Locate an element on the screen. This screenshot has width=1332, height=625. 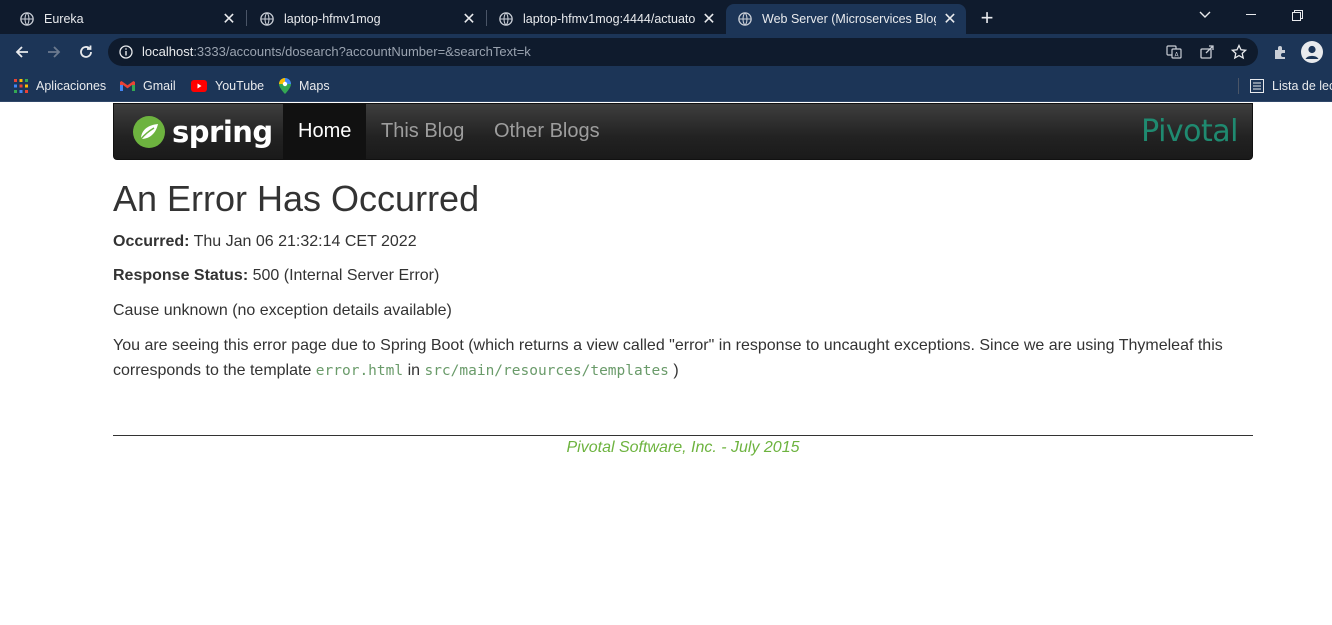
tab-web-server: Web Server (Microservices Blog D ✕ is located at coordinates (846, 19).